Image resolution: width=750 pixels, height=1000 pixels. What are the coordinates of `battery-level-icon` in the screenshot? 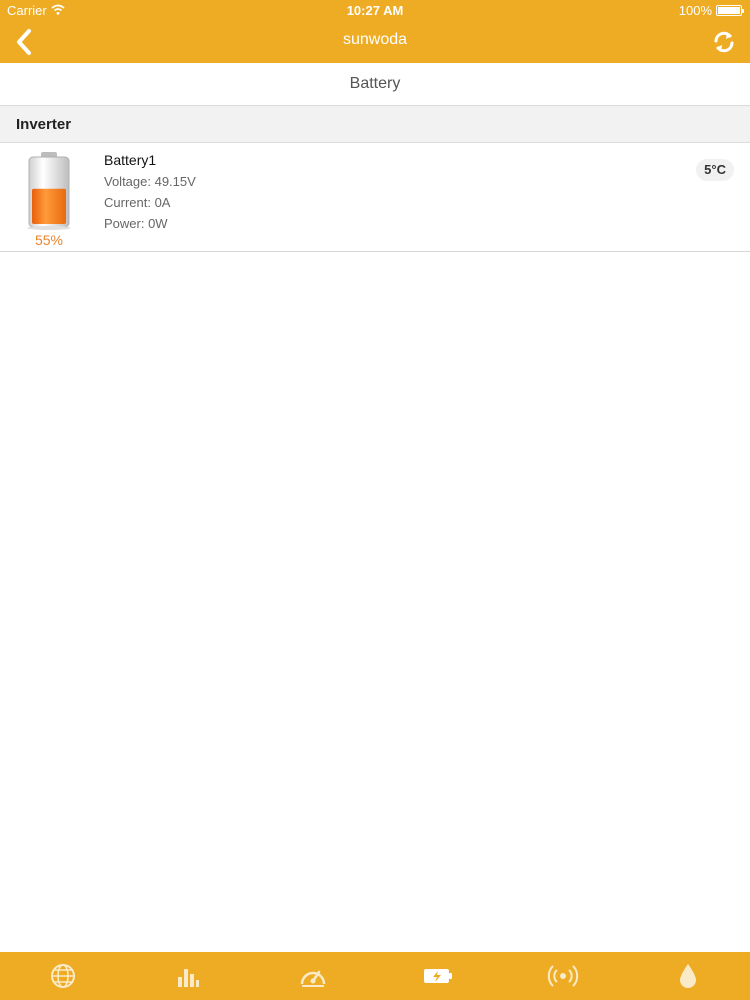 It's located at (49, 191).